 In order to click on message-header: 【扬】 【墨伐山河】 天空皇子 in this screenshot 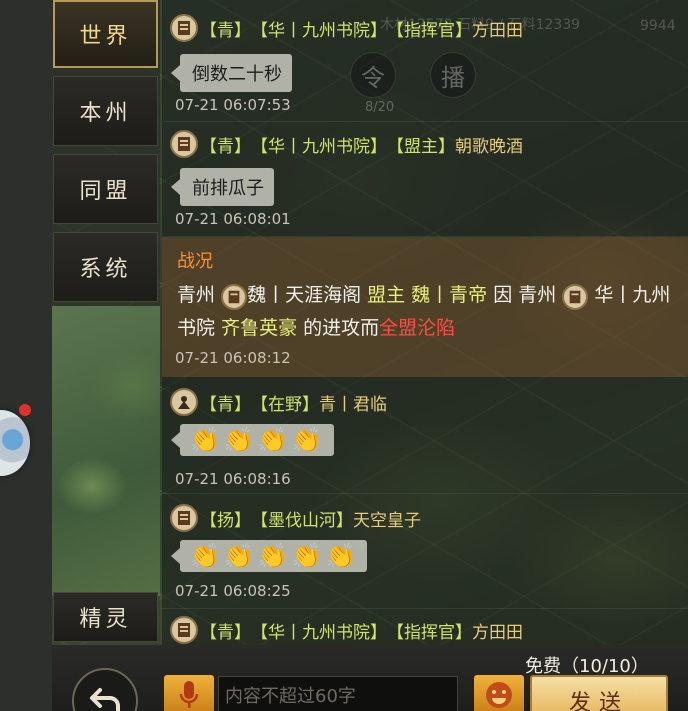, I will do `click(295, 518)`.